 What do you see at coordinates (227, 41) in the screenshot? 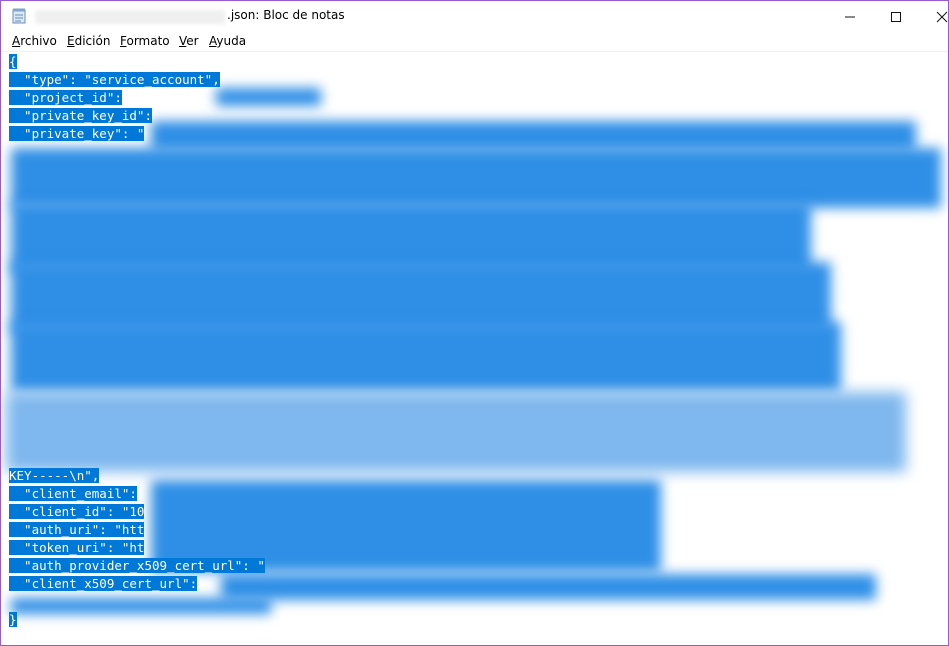
I see `menu-ayuda: Ayuda` at bounding box center [227, 41].